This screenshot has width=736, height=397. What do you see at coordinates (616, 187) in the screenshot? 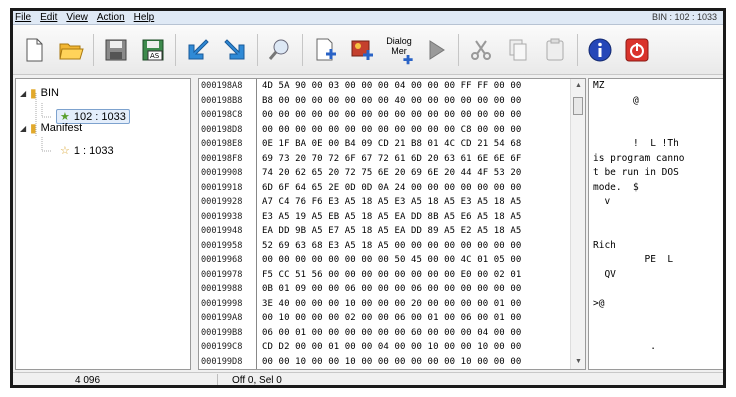
I see `ascii-row: mode. $` at bounding box center [616, 187].